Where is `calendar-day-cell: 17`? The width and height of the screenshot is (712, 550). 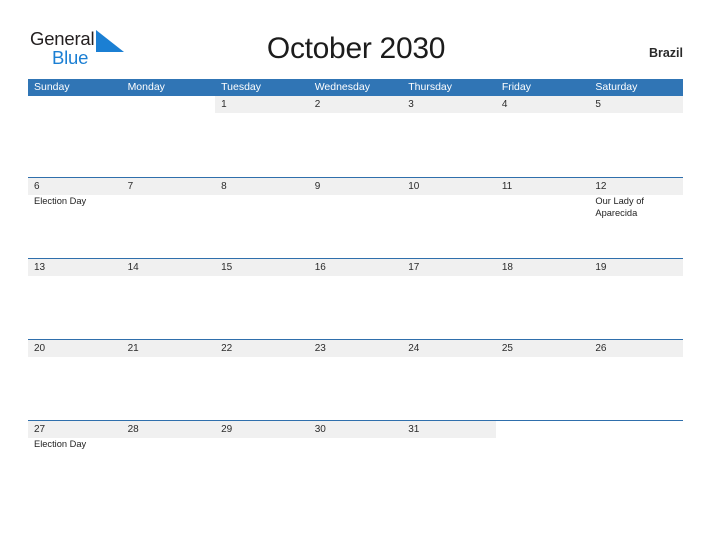 calendar-day-cell: 17 is located at coordinates (449, 299).